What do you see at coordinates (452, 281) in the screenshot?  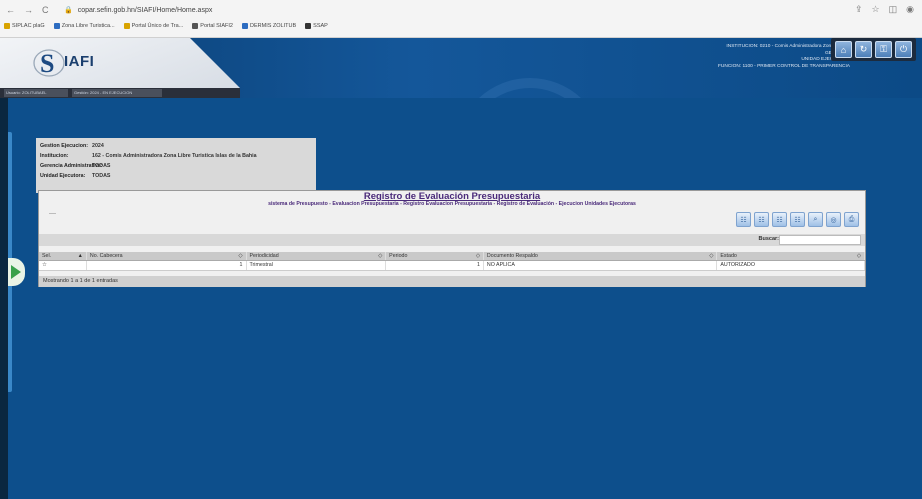 I see `table-footer: Mostrando 1 a 1 de 1 entradas` at bounding box center [452, 281].